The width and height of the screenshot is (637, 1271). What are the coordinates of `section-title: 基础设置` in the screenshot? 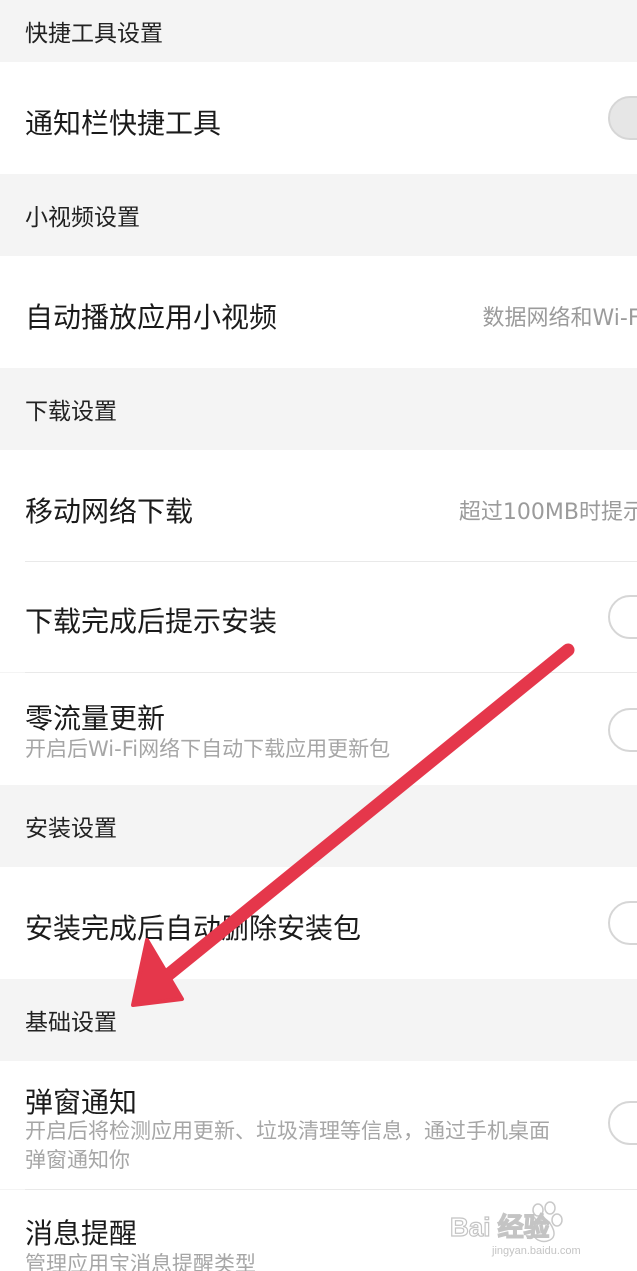 It's located at (71, 1023).